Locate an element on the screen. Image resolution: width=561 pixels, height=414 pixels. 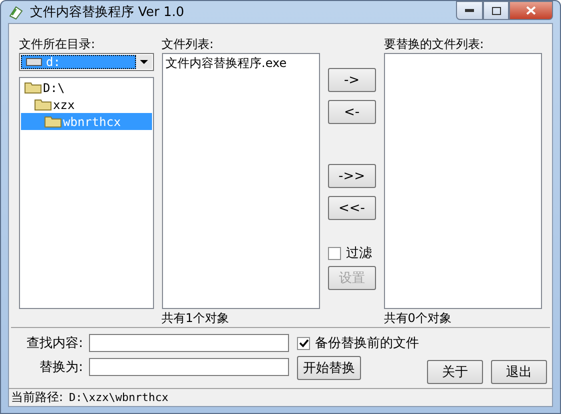
minimize-button is located at coordinates (469, 10).